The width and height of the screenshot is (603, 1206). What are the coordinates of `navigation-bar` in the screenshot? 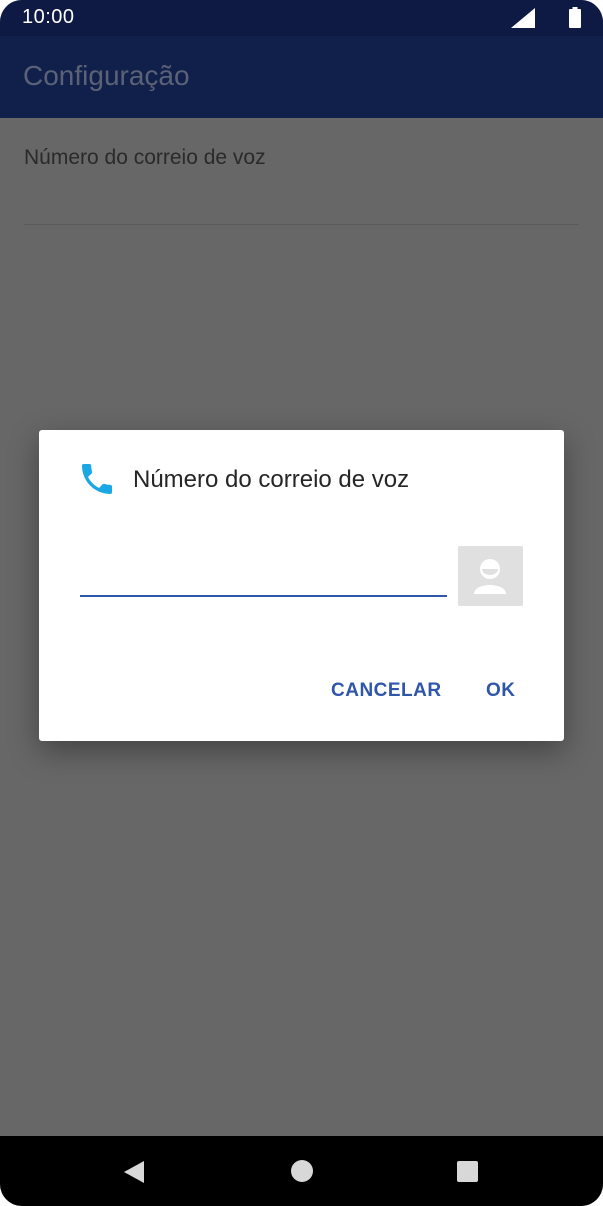 It's located at (301, 1171).